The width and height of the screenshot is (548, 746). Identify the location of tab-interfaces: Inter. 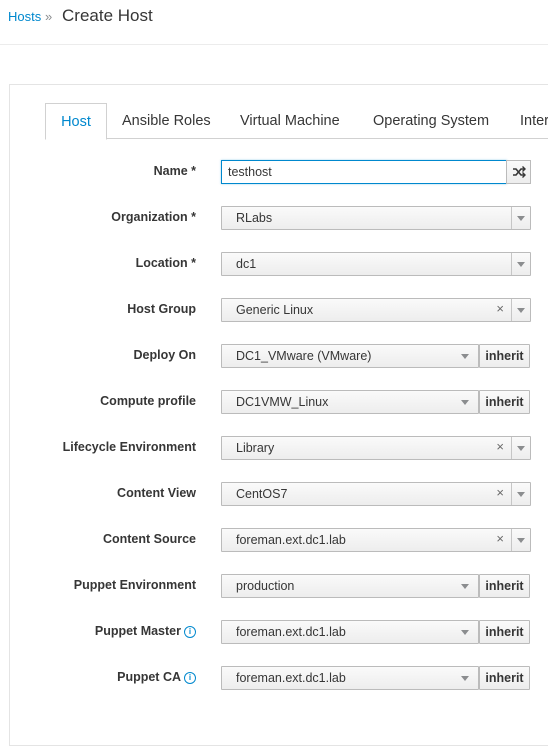
(534, 120).